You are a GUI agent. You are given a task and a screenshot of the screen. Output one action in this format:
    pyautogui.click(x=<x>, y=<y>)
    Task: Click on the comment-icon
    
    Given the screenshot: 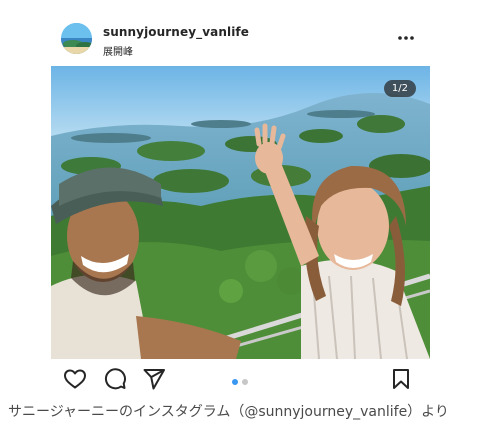 What is the action you would take?
    pyautogui.click(x=115, y=379)
    